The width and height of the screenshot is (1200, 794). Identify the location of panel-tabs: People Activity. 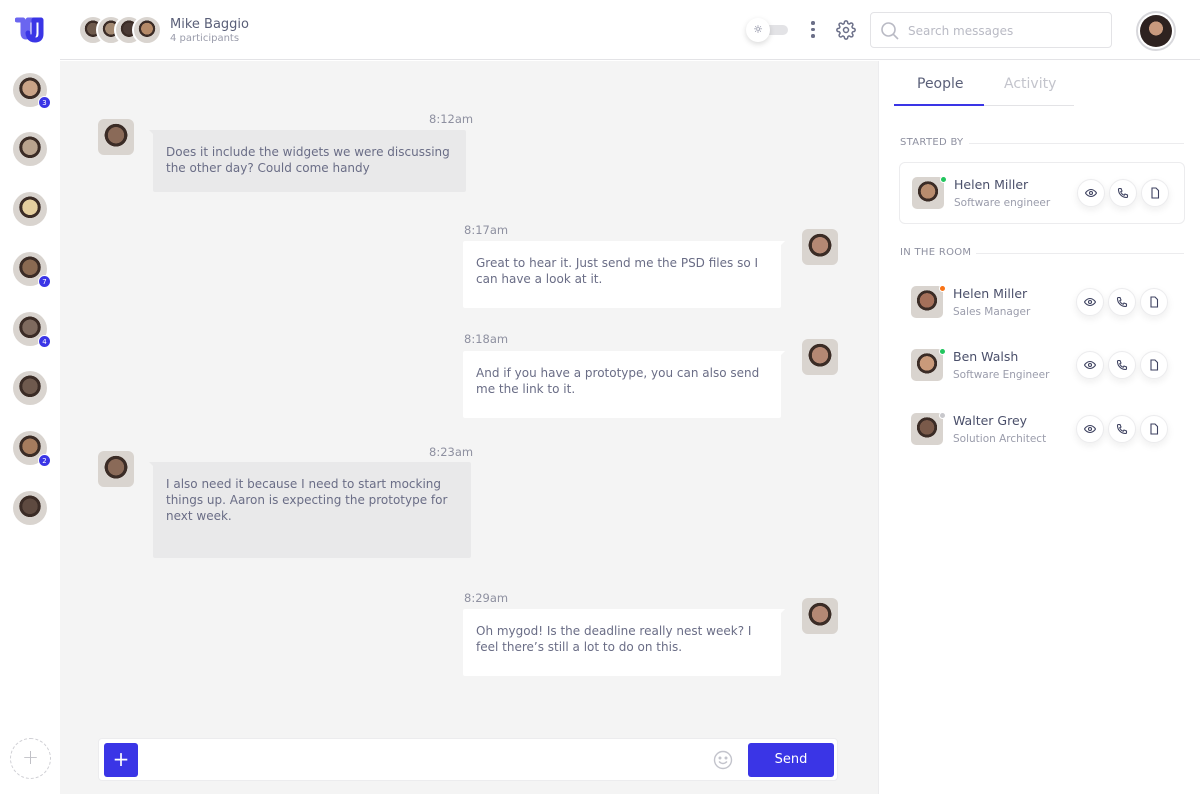
(984, 83).